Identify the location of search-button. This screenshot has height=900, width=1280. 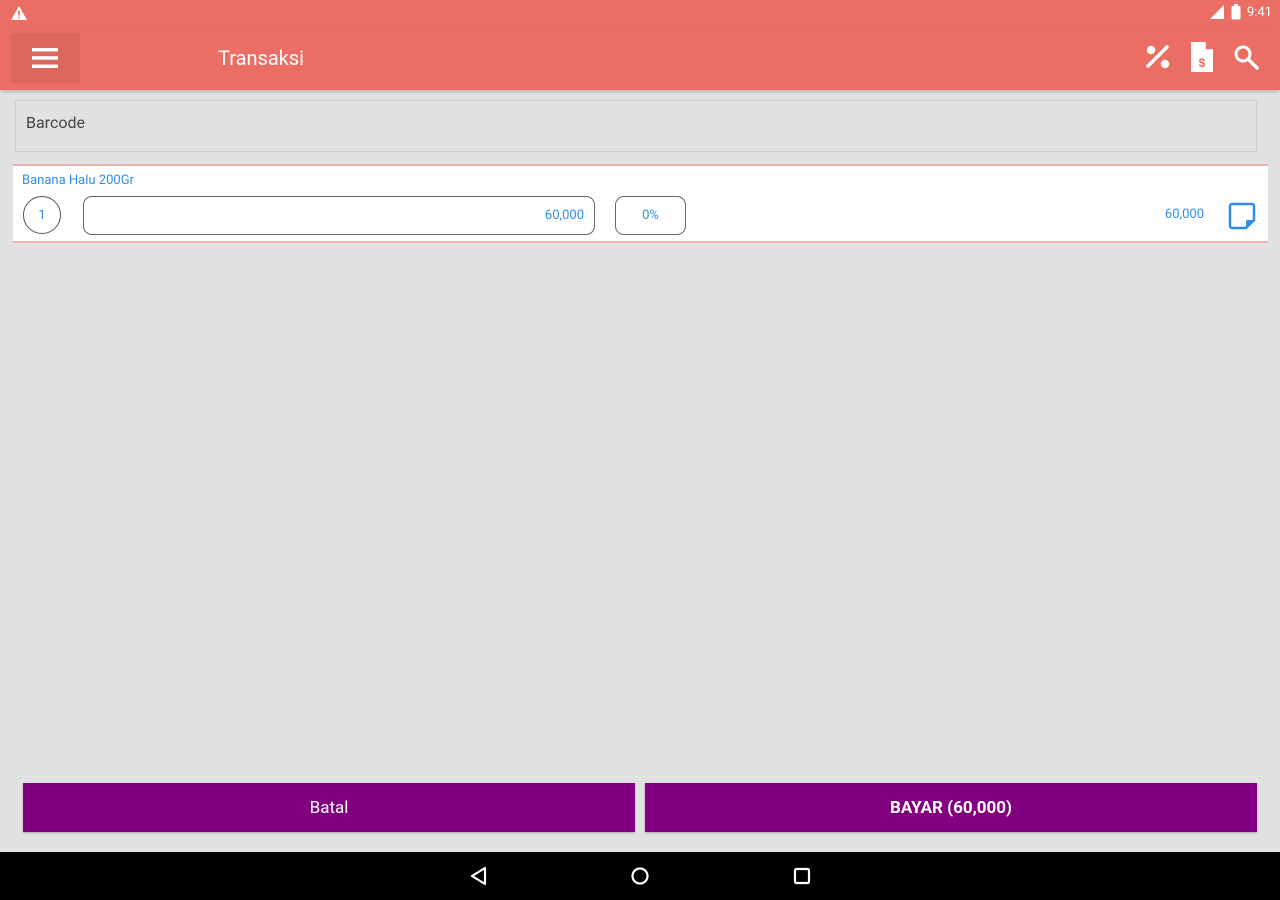
(1246, 57).